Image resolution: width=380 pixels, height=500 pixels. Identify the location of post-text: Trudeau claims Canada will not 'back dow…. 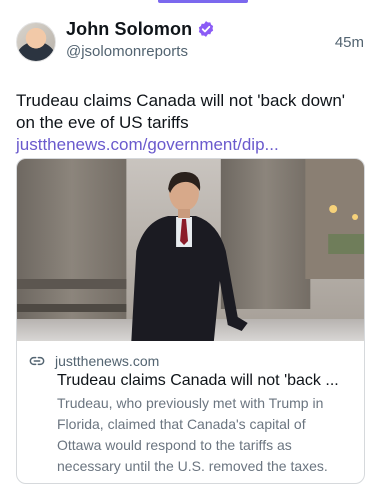
(190, 123).